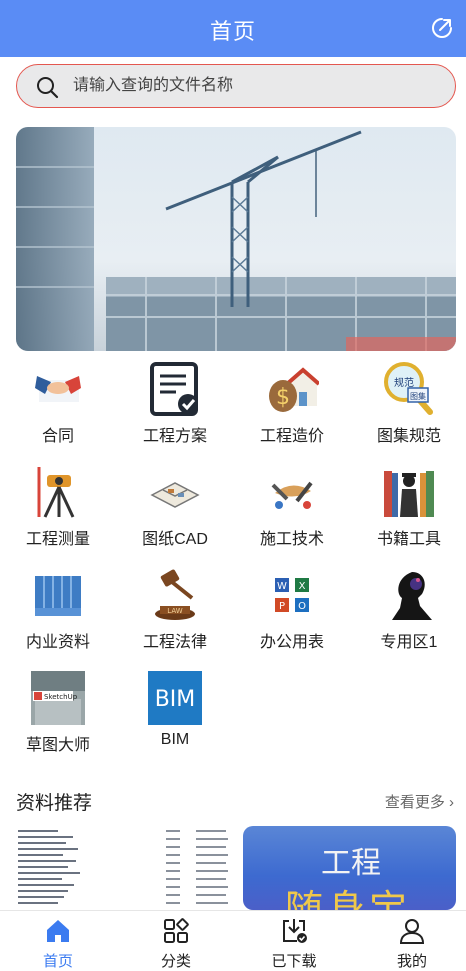  I want to click on category-label: 内业资料, so click(57, 642).